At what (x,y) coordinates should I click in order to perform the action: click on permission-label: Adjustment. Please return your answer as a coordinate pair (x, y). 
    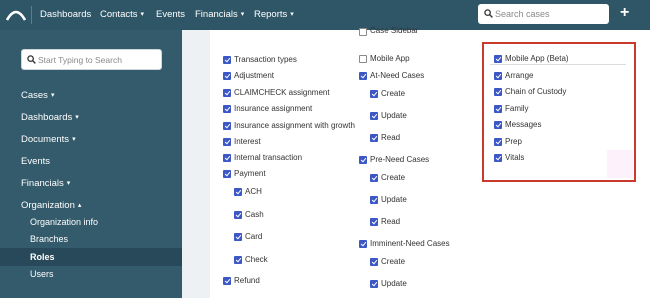
    Looking at the image, I should click on (254, 75).